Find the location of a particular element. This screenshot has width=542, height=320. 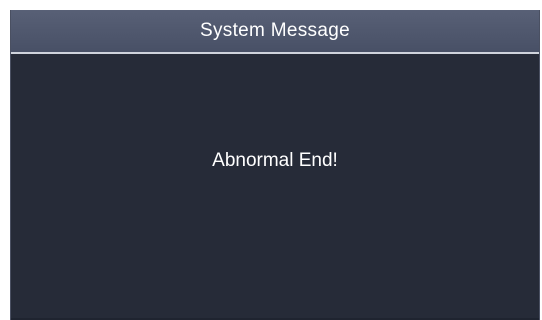

dialog-titlebar: System Message is located at coordinates (275, 32).